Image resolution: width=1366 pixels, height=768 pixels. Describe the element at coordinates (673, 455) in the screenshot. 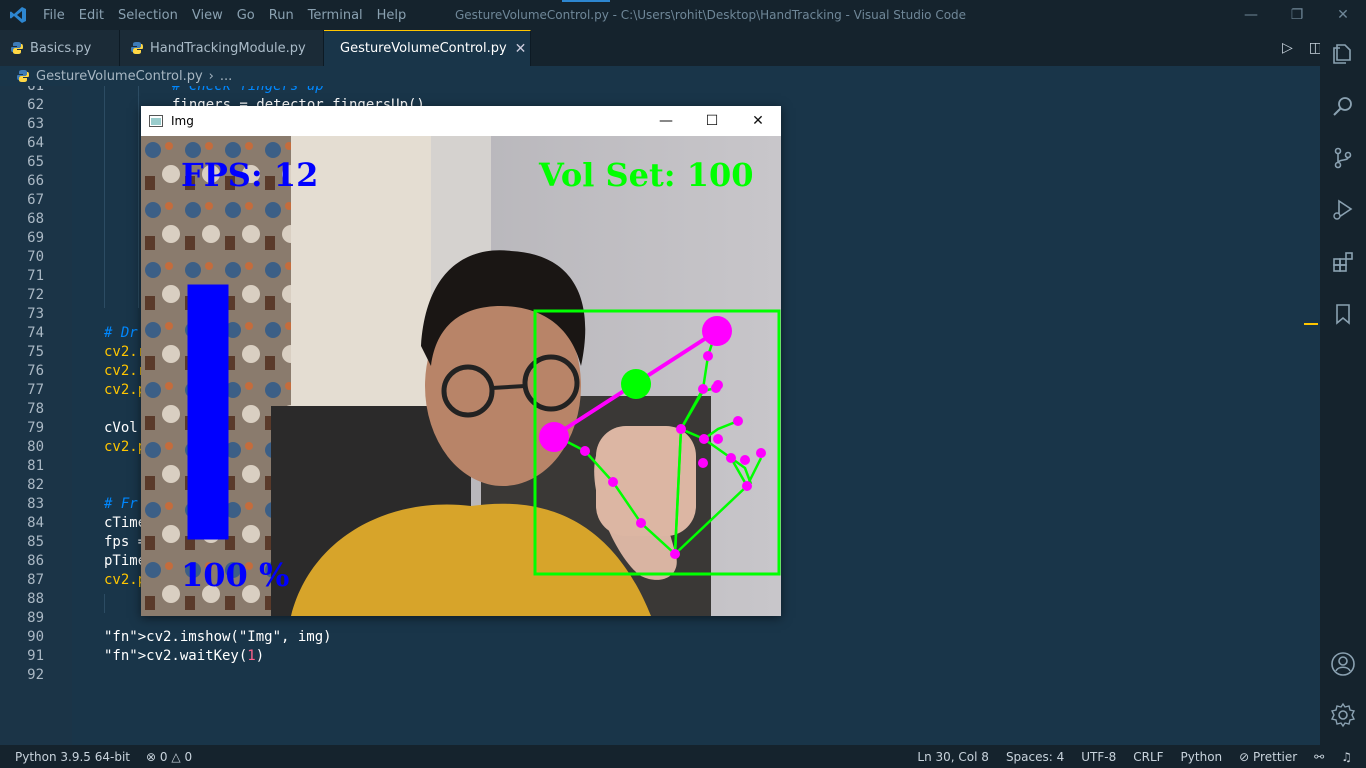

I see `hand-landmarks` at that location.